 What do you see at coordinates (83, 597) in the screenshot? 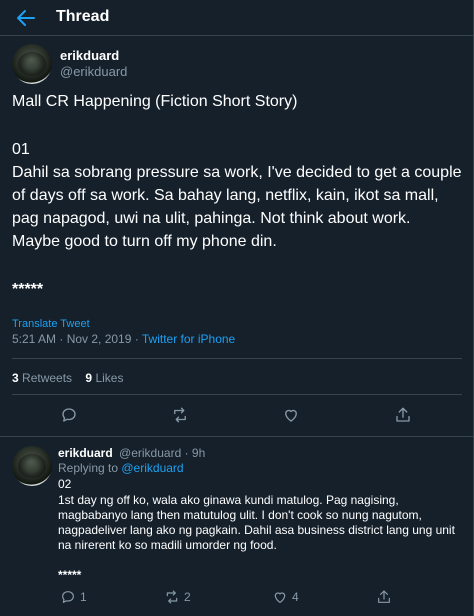
I see `reply-reply-count: 1` at bounding box center [83, 597].